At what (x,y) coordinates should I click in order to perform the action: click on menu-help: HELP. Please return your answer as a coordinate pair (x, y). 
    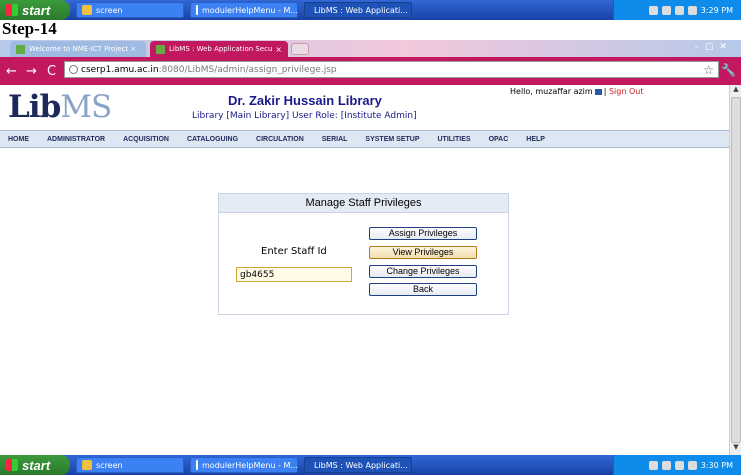
    Looking at the image, I should click on (535, 139).